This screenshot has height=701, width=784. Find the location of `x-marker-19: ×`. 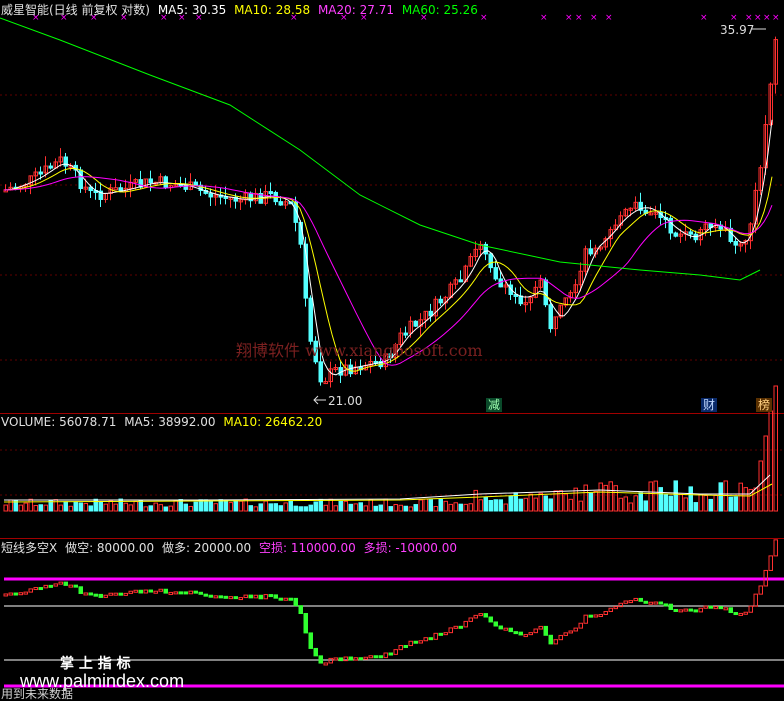

x-marker-19: × is located at coordinates (749, 18).